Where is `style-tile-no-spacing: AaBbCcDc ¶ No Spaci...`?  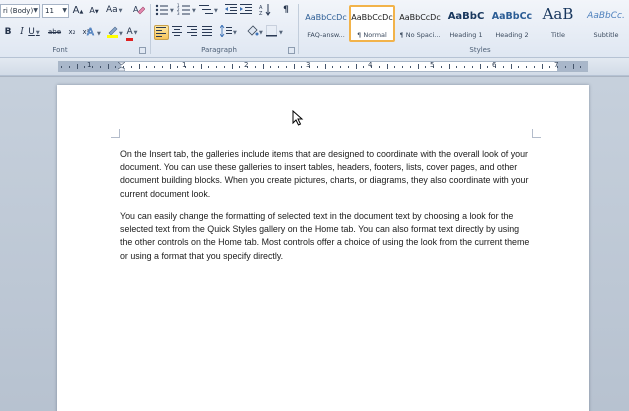
style-tile-no-spacing: AaBbCcDc ¶ No Spaci... is located at coordinates (420, 23).